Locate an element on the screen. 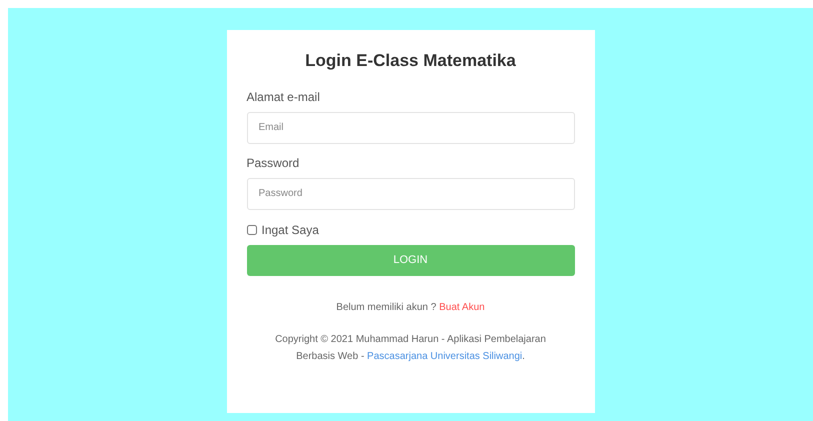 This screenshot has width=813, height=421. field-label: Alamat e-mail is located at coordinates (283, 97).